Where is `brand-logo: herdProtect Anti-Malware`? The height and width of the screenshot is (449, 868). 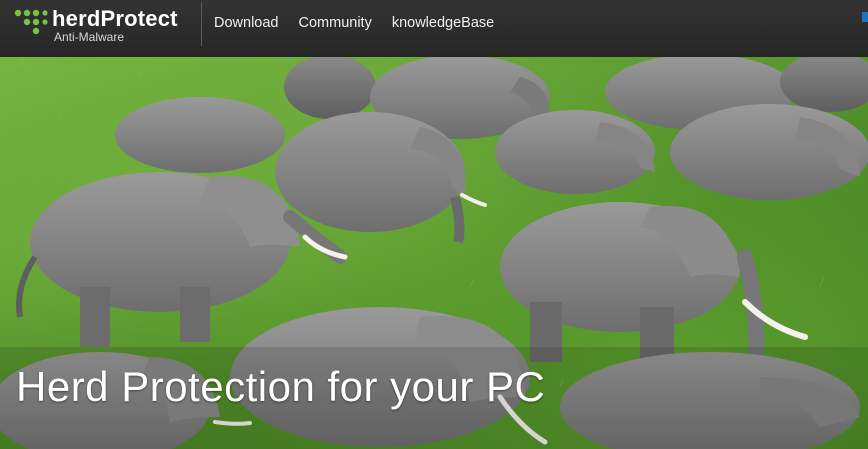 brand-logo: herdProtect Anti-Malware is located at coordinates (109, 27).